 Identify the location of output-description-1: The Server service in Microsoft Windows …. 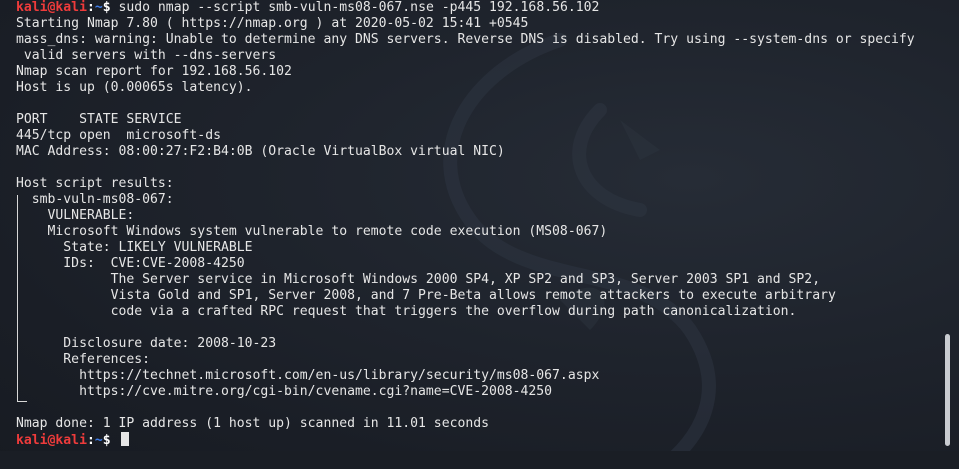
(418, 279).